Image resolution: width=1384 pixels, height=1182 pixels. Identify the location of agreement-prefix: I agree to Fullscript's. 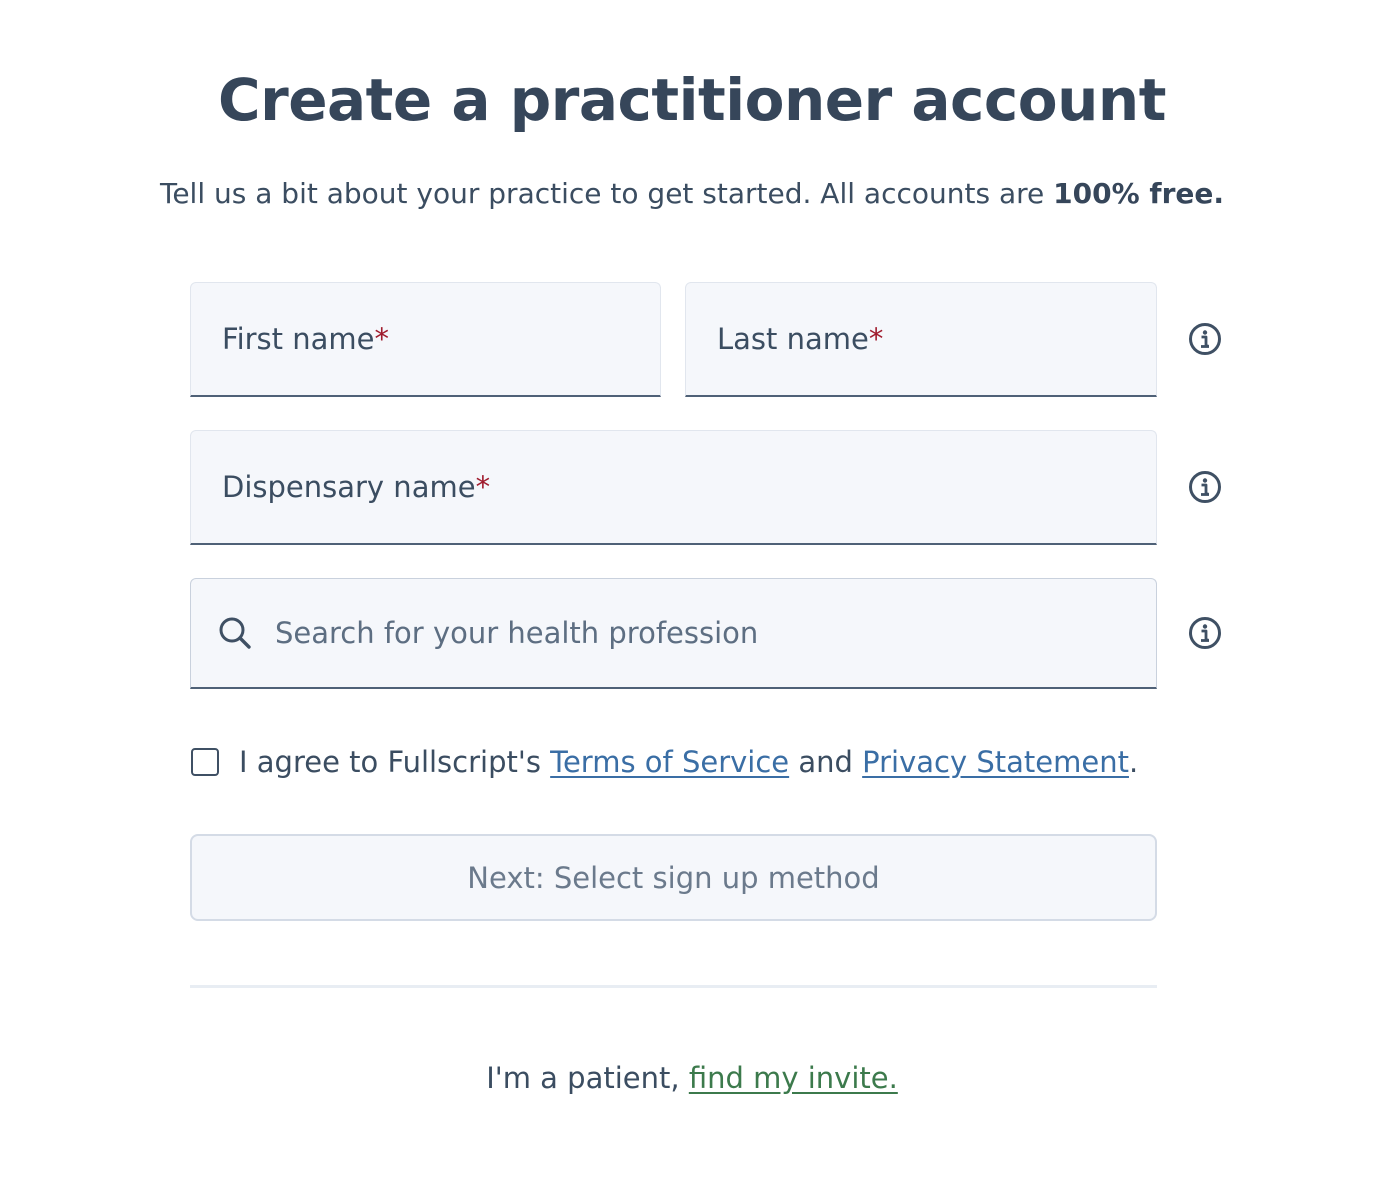
(395, 762).